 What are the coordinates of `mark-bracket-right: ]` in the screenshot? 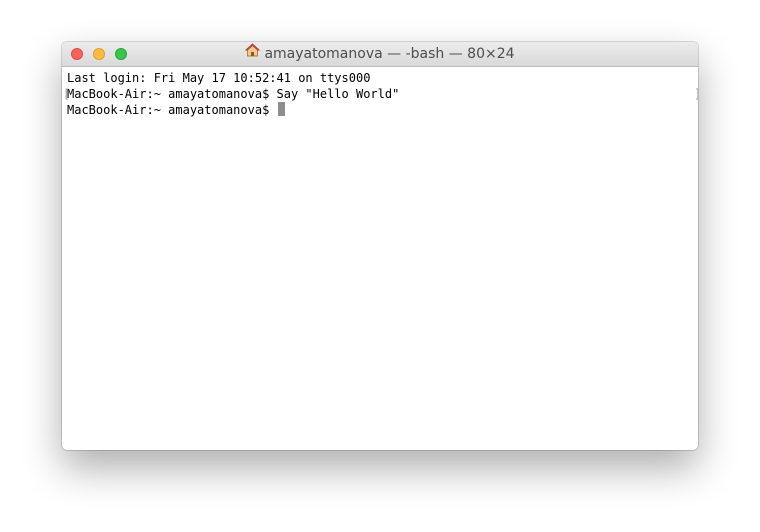 It's located at (696, 94).